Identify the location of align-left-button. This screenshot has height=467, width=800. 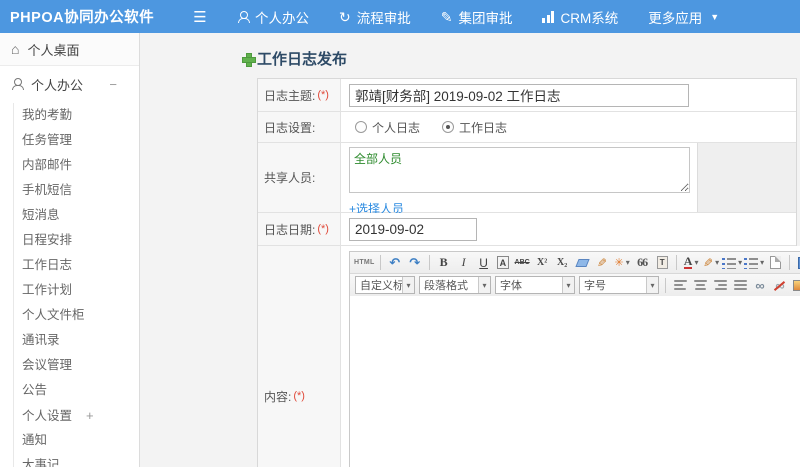
(680, 285).